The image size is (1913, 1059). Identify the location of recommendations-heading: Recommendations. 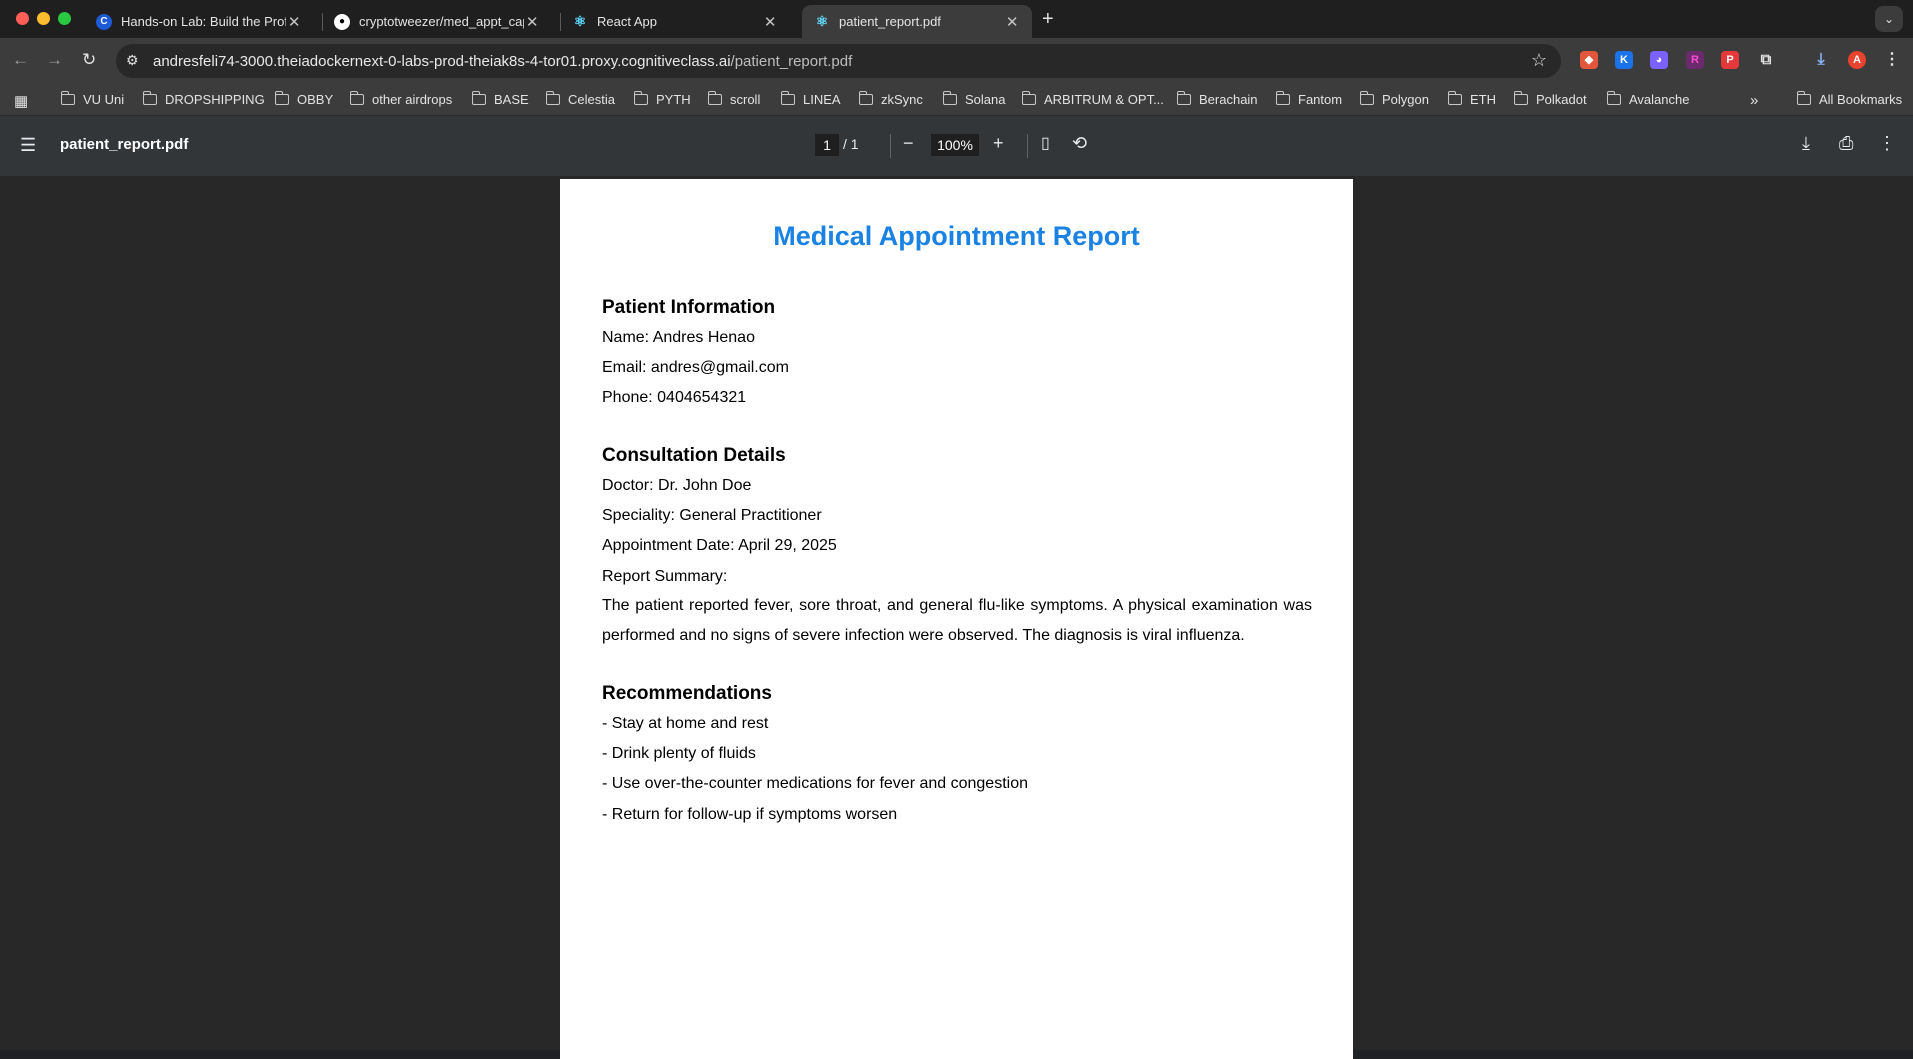
(687, 693).